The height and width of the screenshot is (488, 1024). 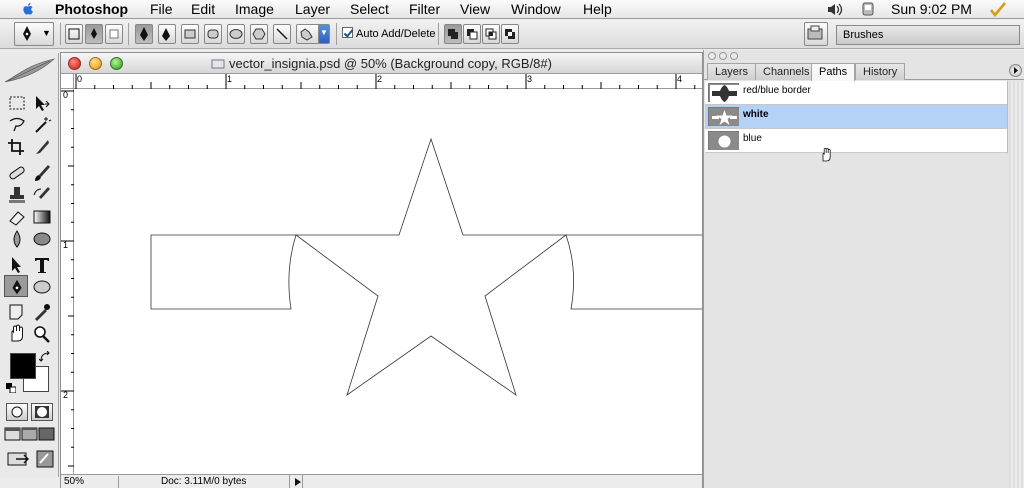 I want to click on document-proxy-icon, so click(x=218, y=64).